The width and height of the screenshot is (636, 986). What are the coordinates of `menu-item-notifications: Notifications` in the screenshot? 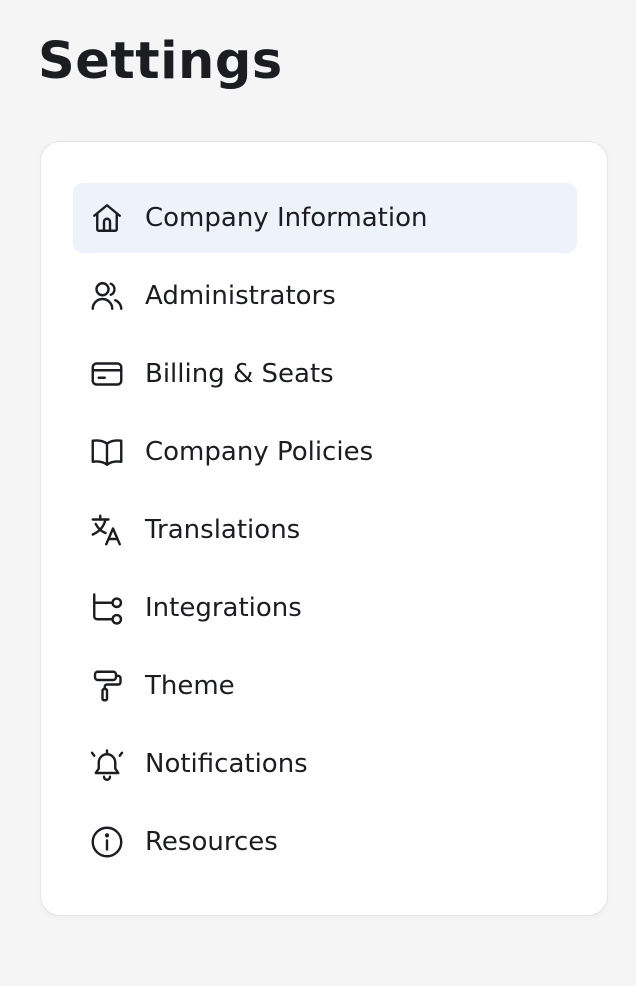 It's located at (325, 764).